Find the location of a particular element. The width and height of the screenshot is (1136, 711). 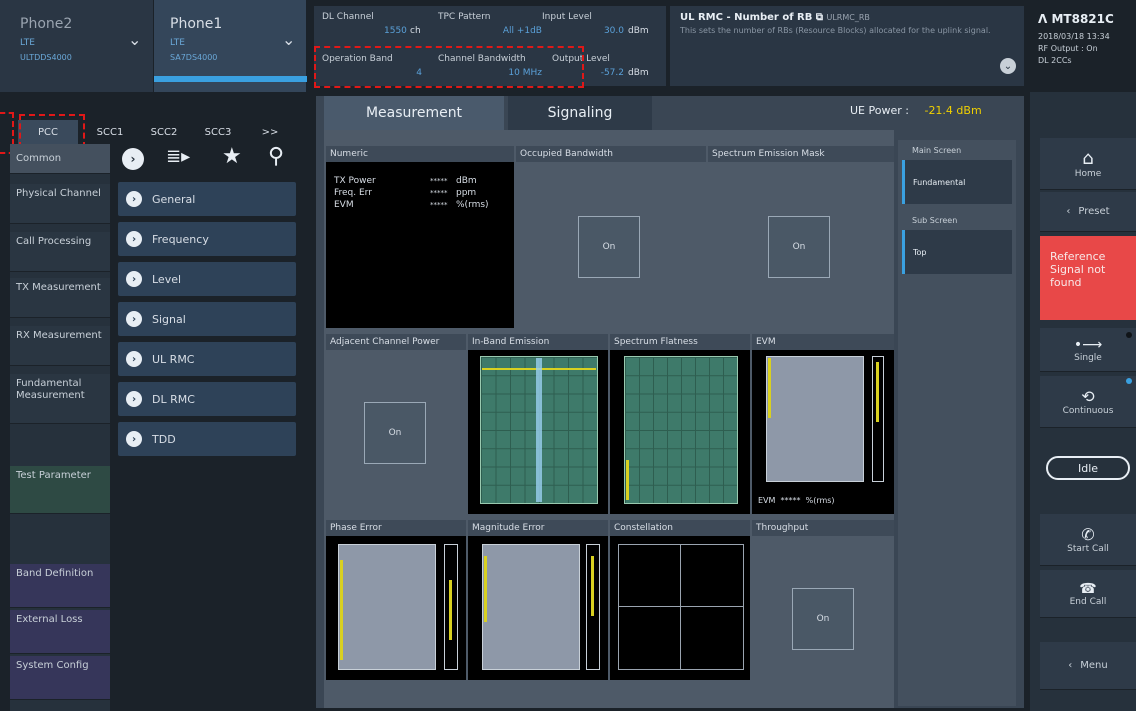

ue-power: UE Power : -21.4 dBm is located at coordinates (916, 110).